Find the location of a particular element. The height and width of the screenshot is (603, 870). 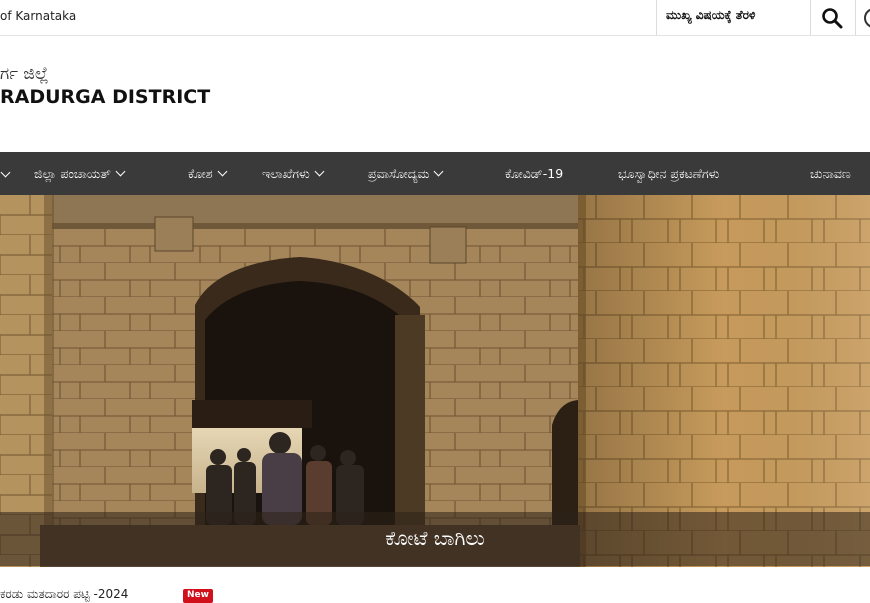

nav-item-zilla-panchayat: ಜಿಲ್ಲಾ ಪಂಚಾಯತ್ is located at coordinates (80, 173).